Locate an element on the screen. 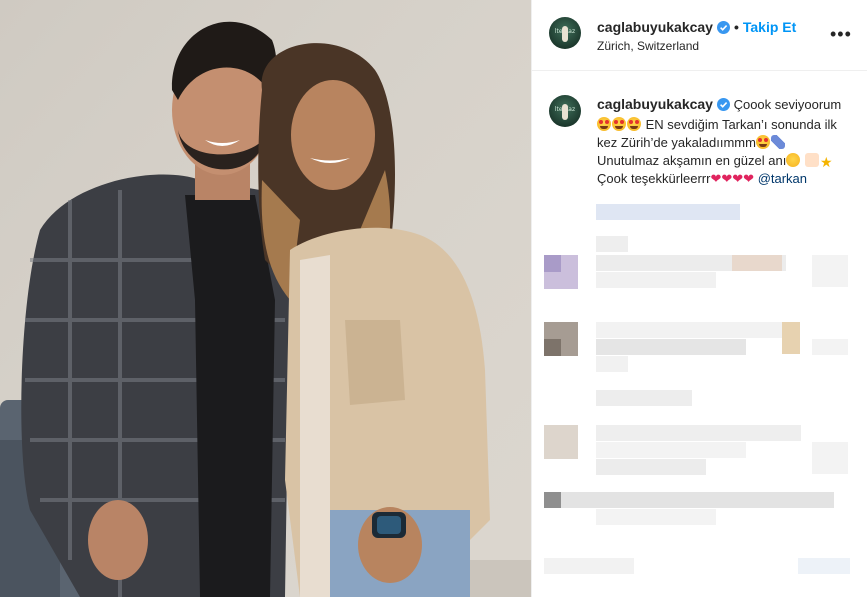 Image resolution: width=867 pixels, height=597 pixels. star-emoji: ★ is located at coordinates (826, 162).